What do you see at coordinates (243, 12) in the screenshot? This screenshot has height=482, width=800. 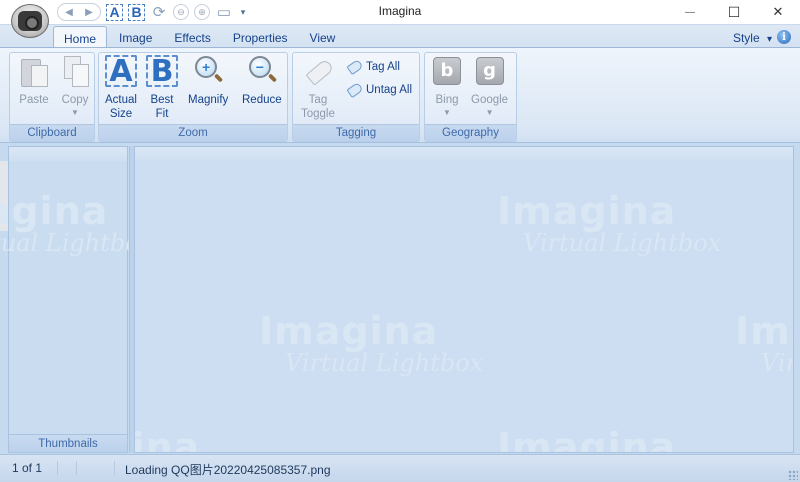 I see `customize-toolbar-icon: ▾` at bounding box center [243, 12].